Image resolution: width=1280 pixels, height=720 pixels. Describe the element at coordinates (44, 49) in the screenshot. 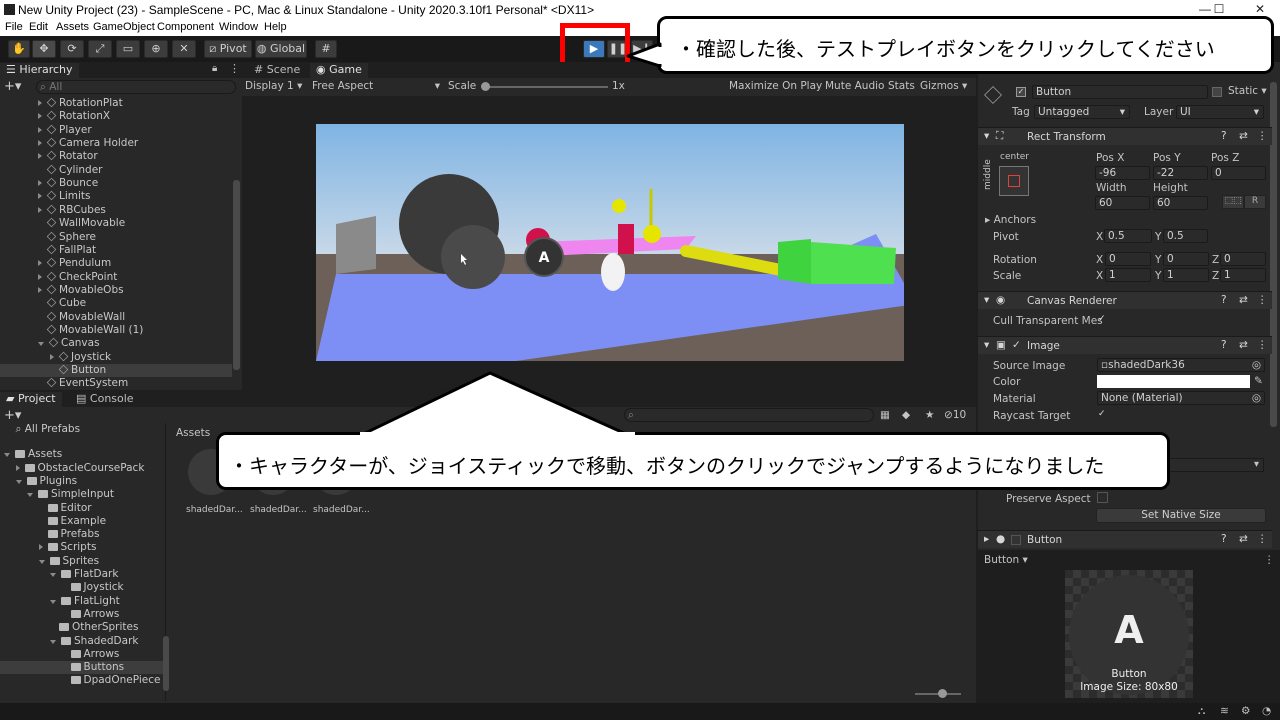

I see `move-tool-icon: ✥` at that location.